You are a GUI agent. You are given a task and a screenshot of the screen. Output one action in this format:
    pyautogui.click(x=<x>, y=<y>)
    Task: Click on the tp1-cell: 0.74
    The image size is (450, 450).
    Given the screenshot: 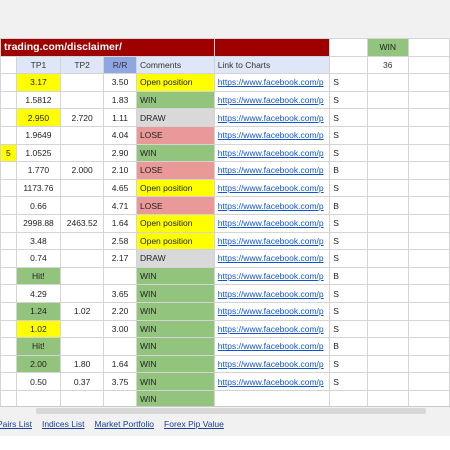 What is the action you would take?
    pyautogui.click(x=38, y=258)
    